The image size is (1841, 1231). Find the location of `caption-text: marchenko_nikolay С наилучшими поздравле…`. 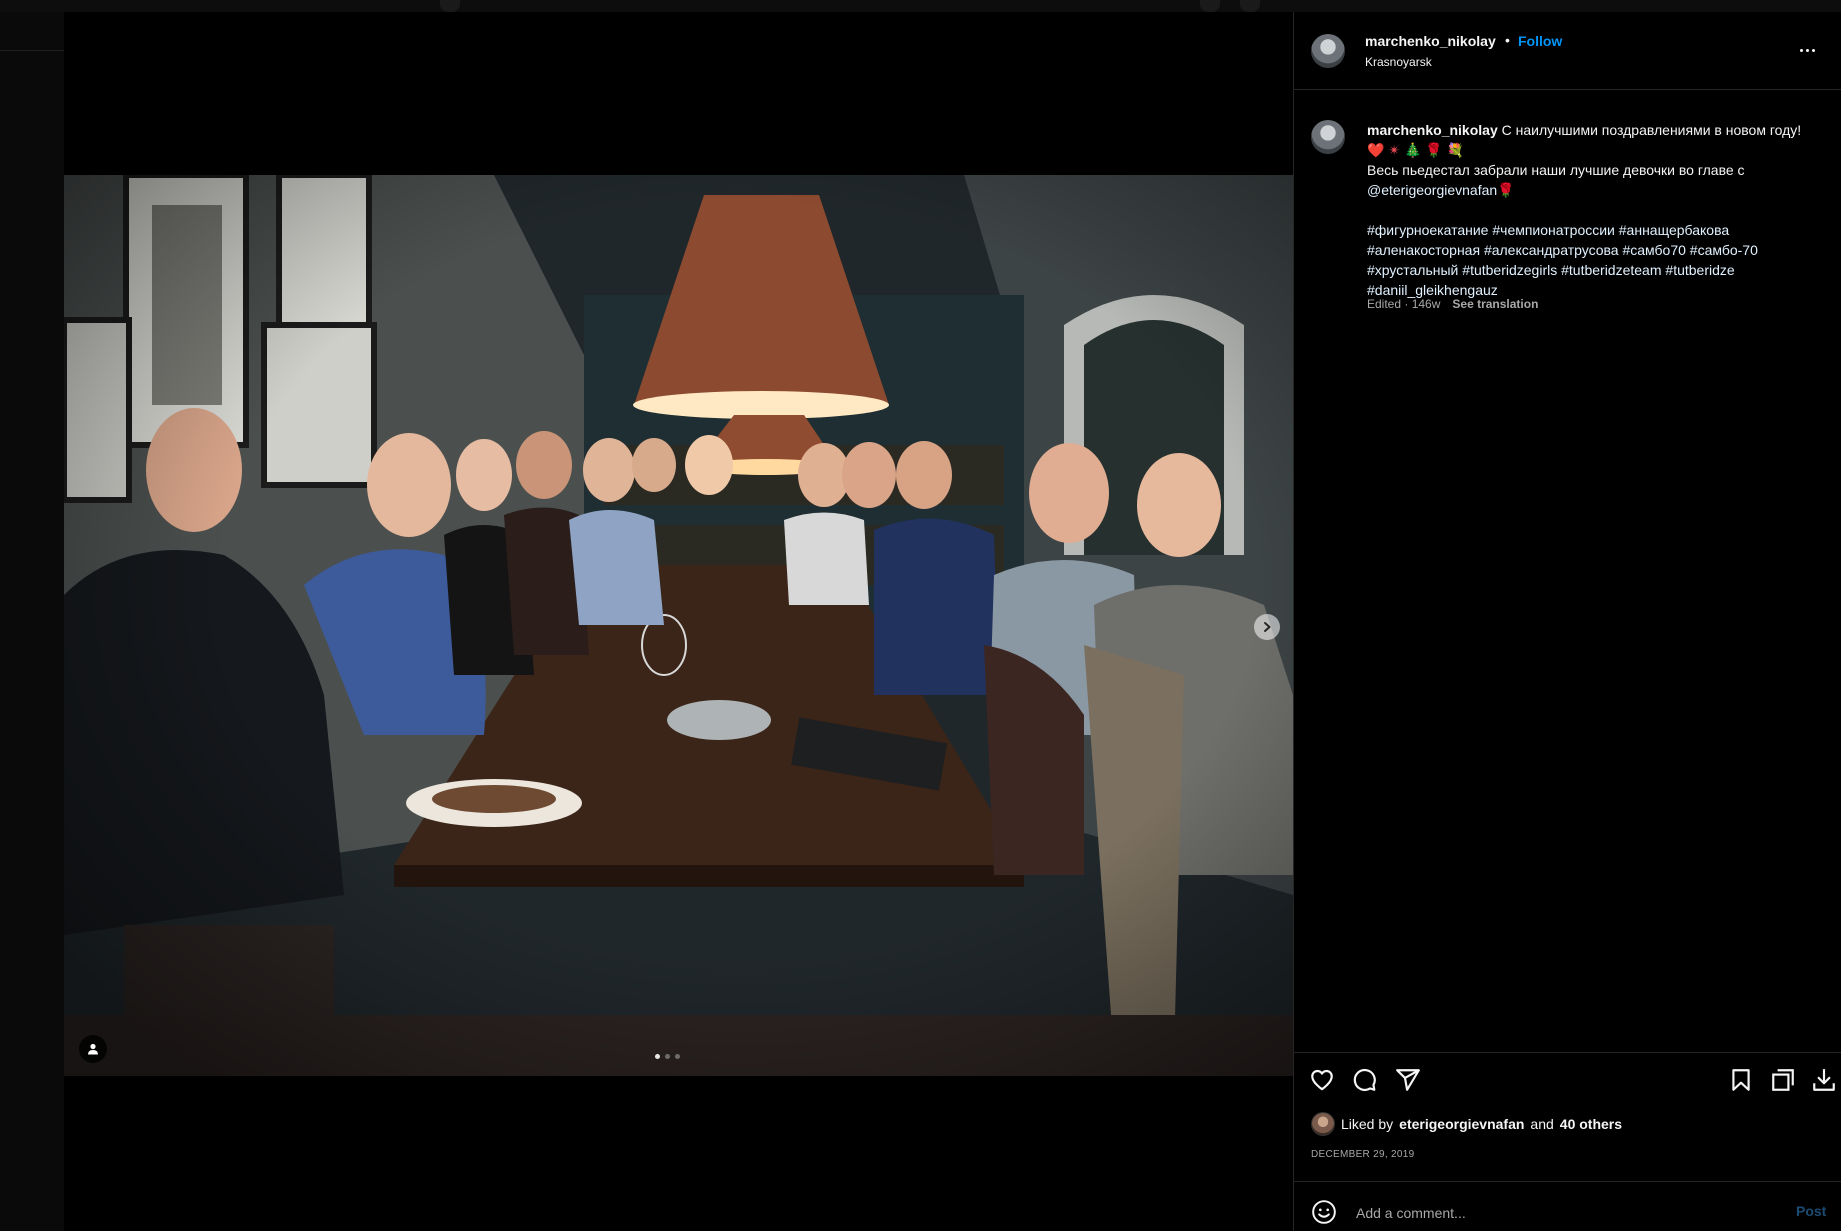

caption-text: marchenko_nikolay С наилучшими поздравле… is located at coordinates (1587, 210).